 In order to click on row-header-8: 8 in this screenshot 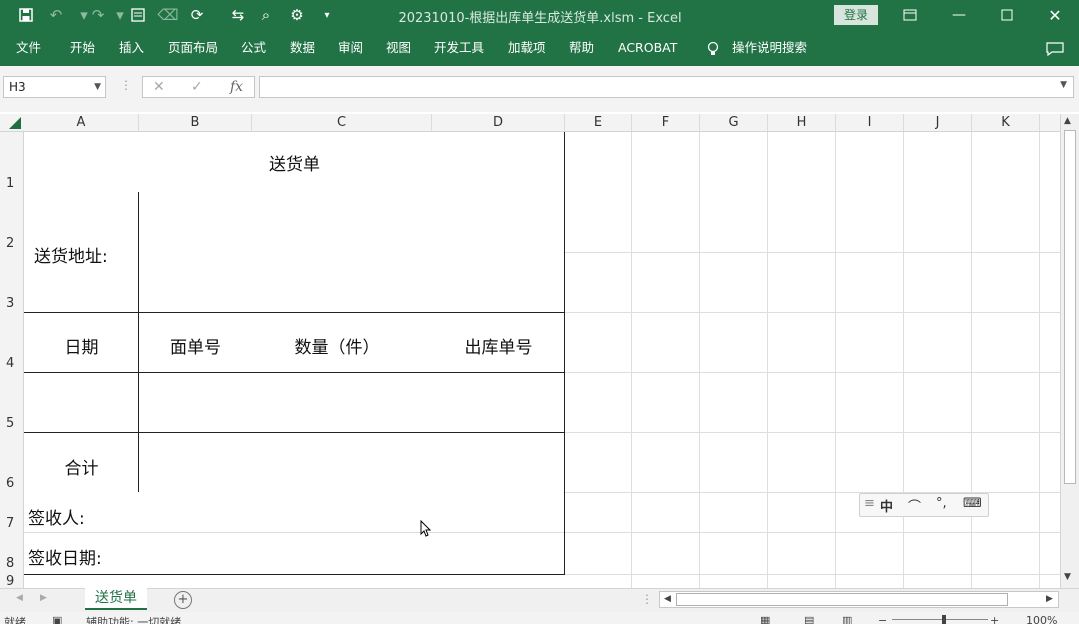, I will do `click(11, 563)`.